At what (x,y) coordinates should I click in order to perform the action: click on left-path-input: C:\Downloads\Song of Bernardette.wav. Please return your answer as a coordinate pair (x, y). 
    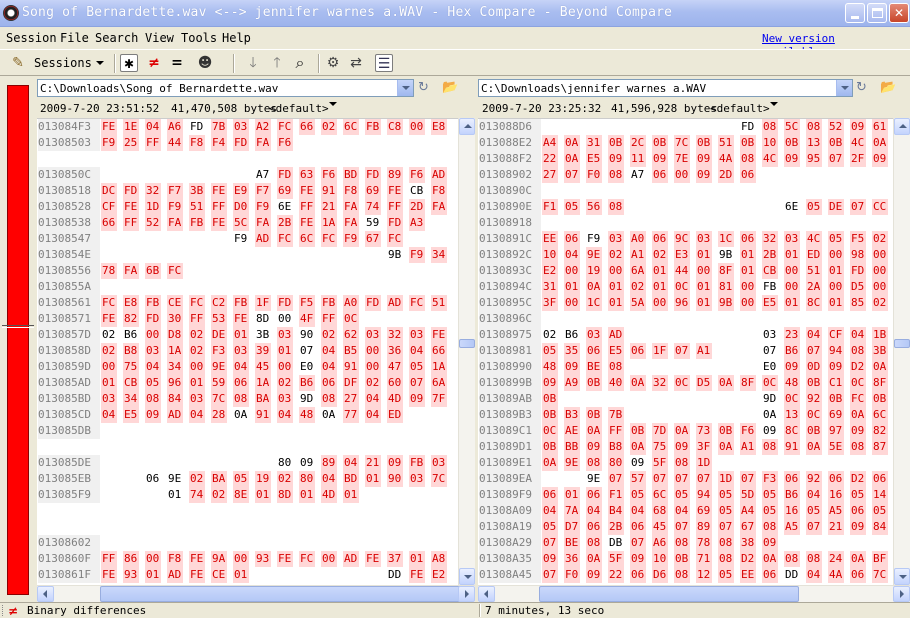
    Looking at the image, I should click on (159, 88).